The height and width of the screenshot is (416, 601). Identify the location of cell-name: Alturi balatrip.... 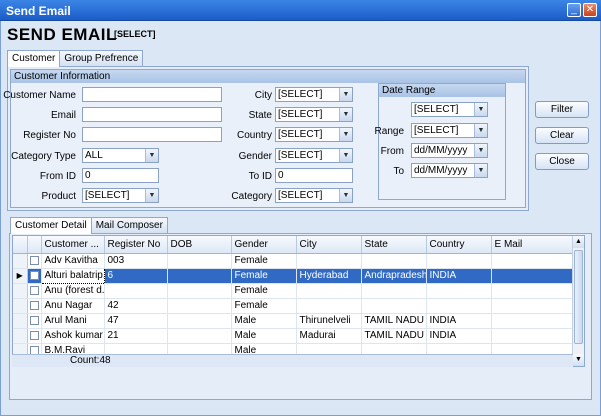
(72, 275).